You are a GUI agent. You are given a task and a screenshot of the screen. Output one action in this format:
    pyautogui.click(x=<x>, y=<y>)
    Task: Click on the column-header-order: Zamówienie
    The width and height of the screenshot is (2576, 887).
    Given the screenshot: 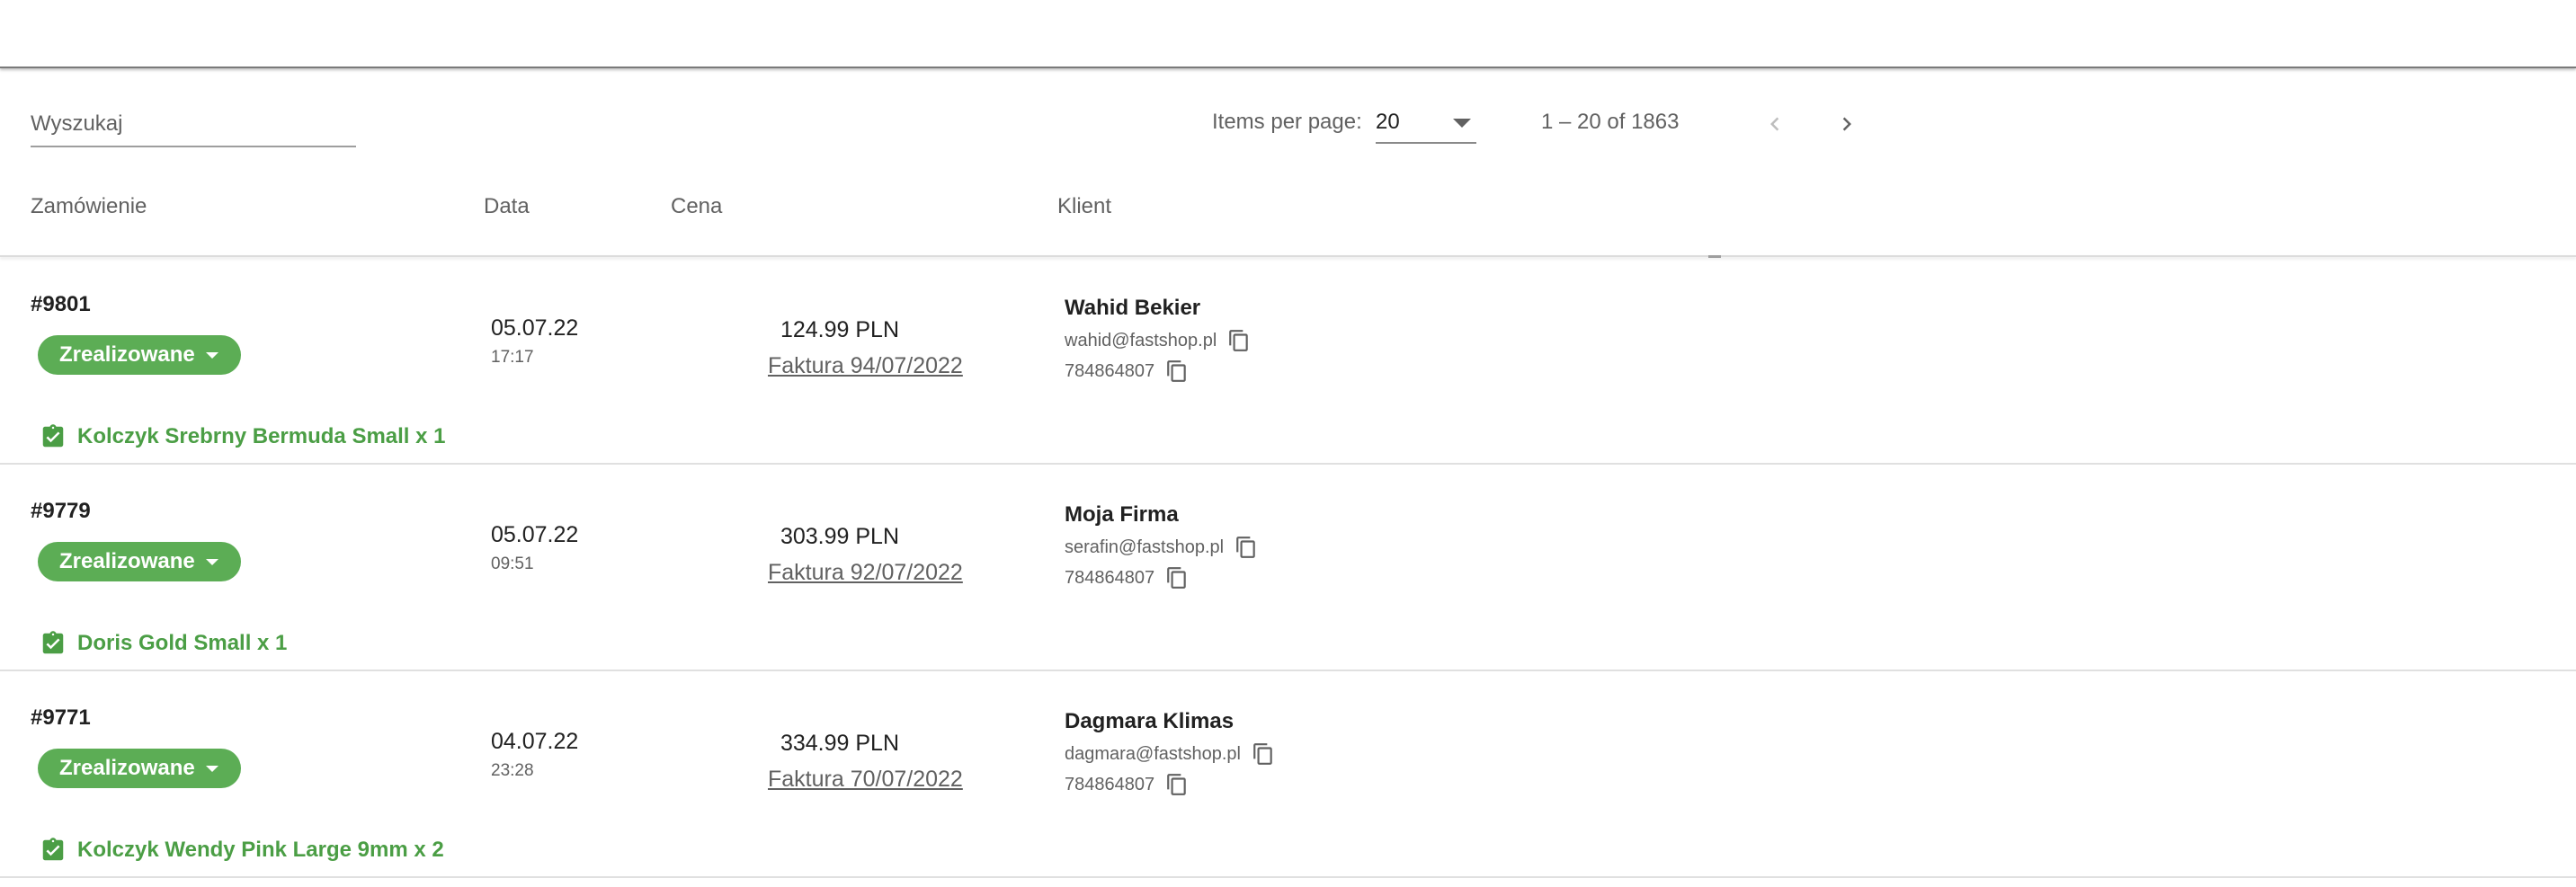 What is the action you would take?
    pyautogui.click(x=89, y=206)
    